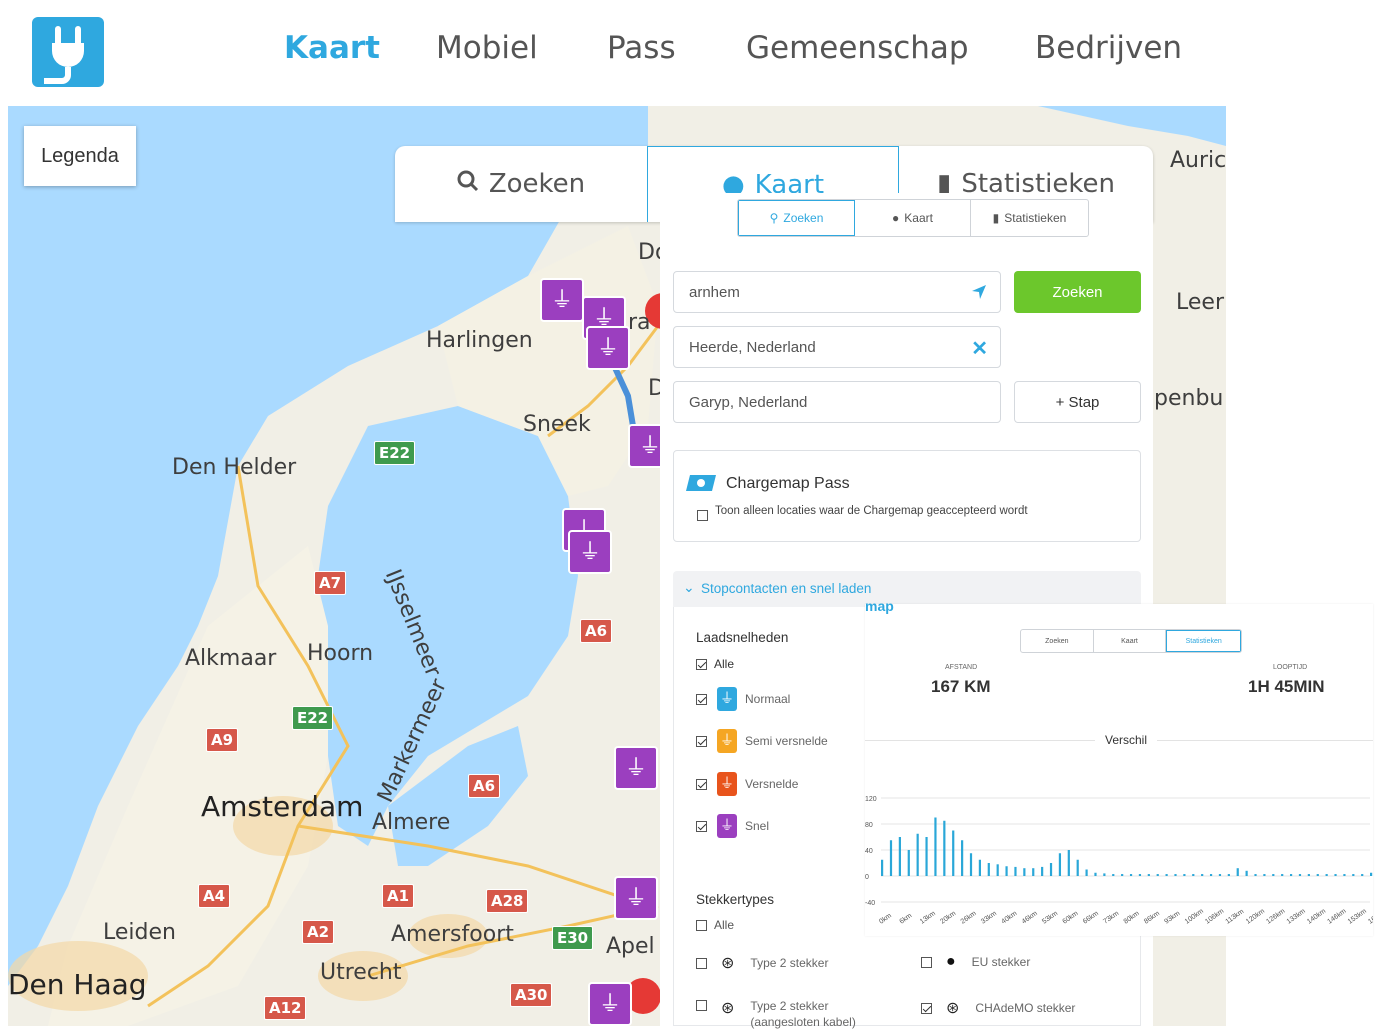 This screenshot has width=1379, height=1030. I want to click on plug-chademo: ⊛ CHAdeMO stekker, so click(998, 1008).